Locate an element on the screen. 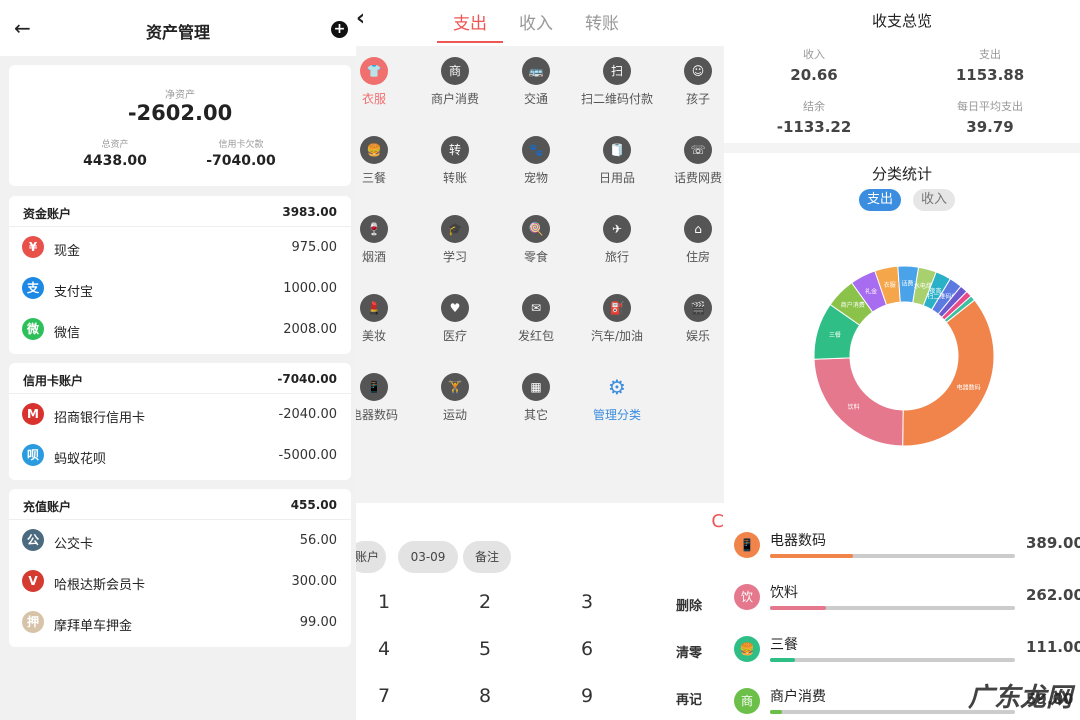 Image resolution: width=1080 pixels, height=720 pixels. note-chip: 备注 is located at coordinates (487, 557).